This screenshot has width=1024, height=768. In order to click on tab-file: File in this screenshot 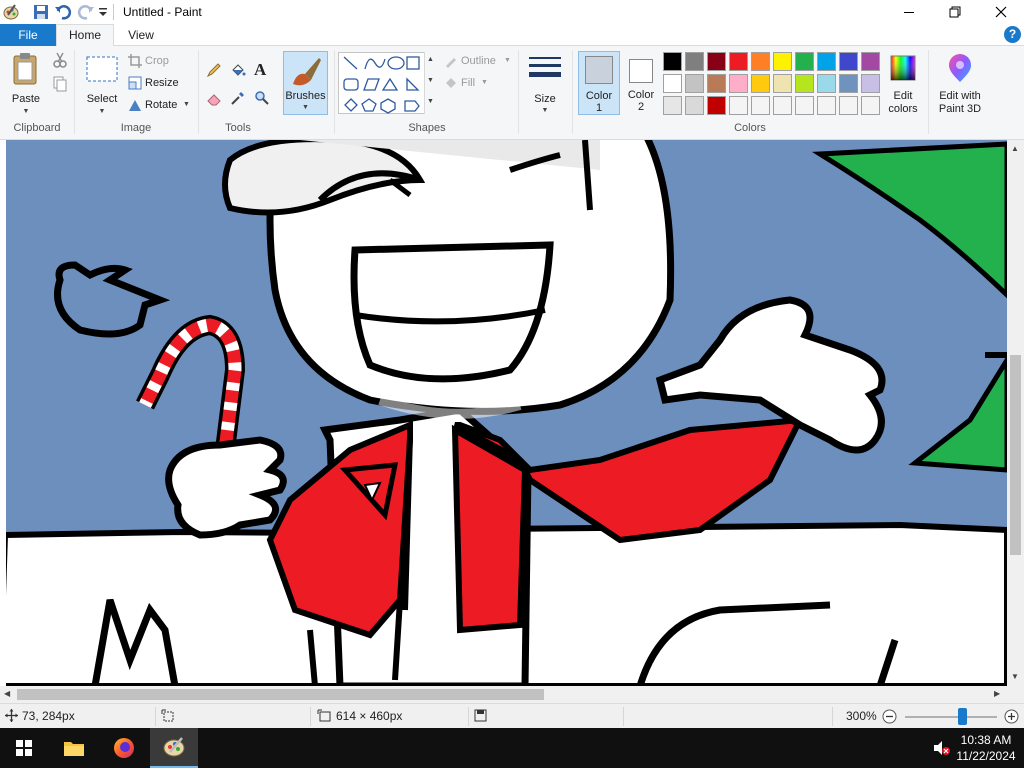, I will do `click(28, 35)`.